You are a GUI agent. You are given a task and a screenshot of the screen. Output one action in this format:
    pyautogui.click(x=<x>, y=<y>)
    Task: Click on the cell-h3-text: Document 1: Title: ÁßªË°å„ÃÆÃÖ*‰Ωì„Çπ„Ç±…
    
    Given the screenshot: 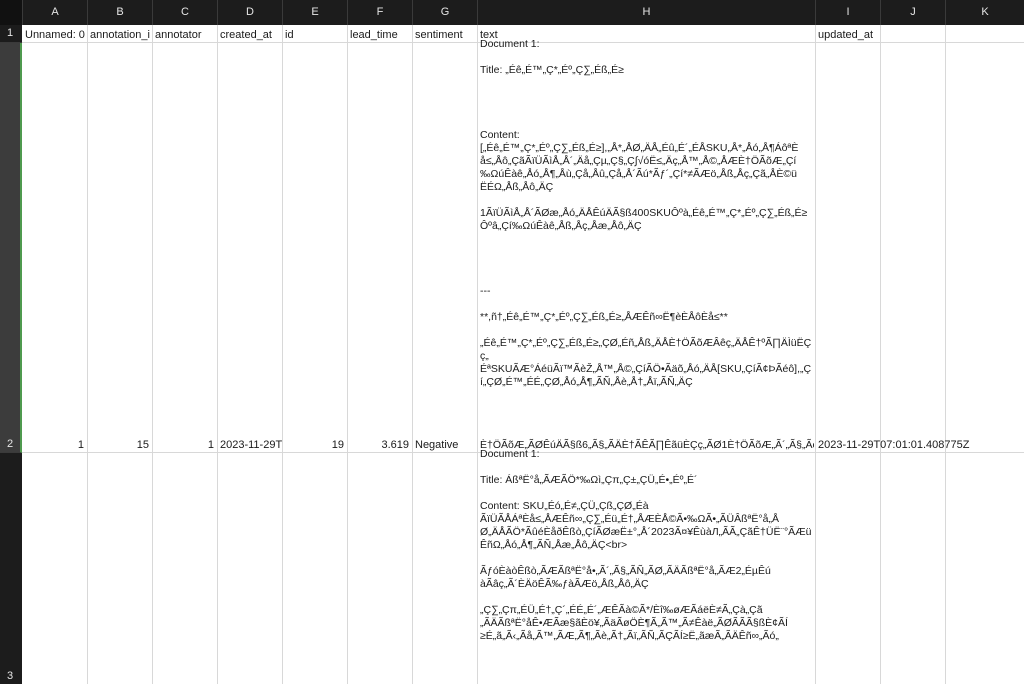 What is the action you would take?
    pyautogui.click(x=647, y=566)
    